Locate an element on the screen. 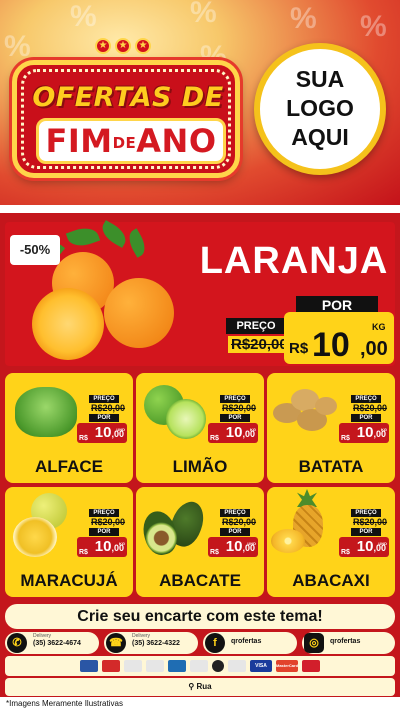 The image size is (400, 711). orange-slice-icon is located at coordinates (68, 324).